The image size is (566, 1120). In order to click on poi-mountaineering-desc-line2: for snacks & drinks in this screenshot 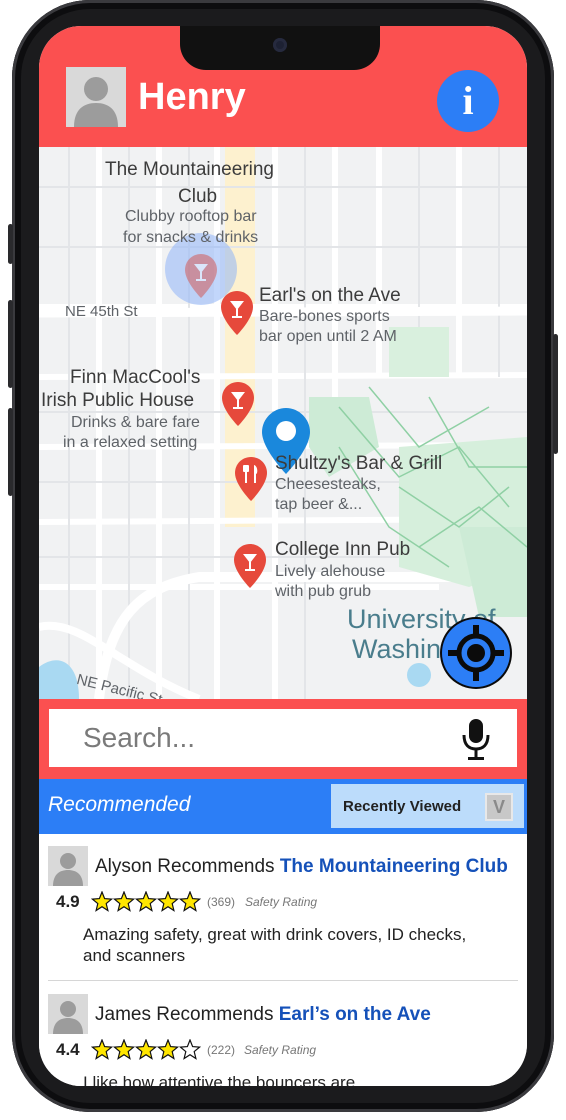, I will do `click(191, 237)`.